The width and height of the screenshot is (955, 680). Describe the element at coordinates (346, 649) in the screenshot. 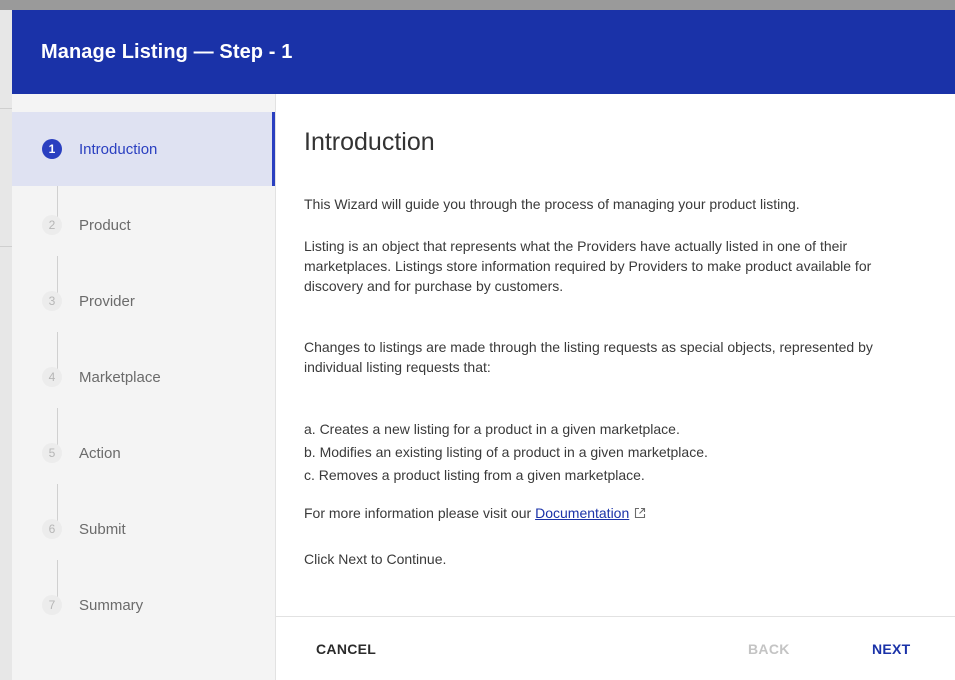

I see `cancel-button: CANCEL` at that location.